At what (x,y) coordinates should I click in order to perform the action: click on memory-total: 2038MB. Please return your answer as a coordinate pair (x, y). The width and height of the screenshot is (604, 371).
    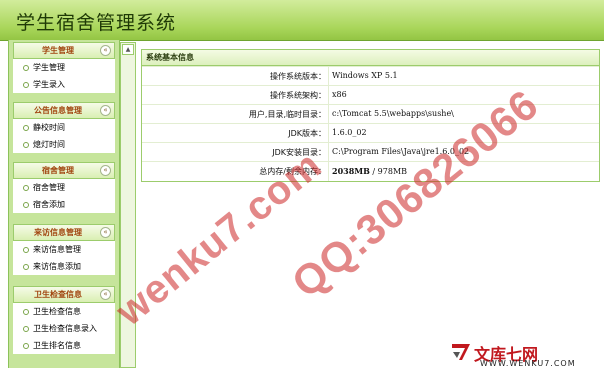
    Looking at the image, I should click on (351, 171).